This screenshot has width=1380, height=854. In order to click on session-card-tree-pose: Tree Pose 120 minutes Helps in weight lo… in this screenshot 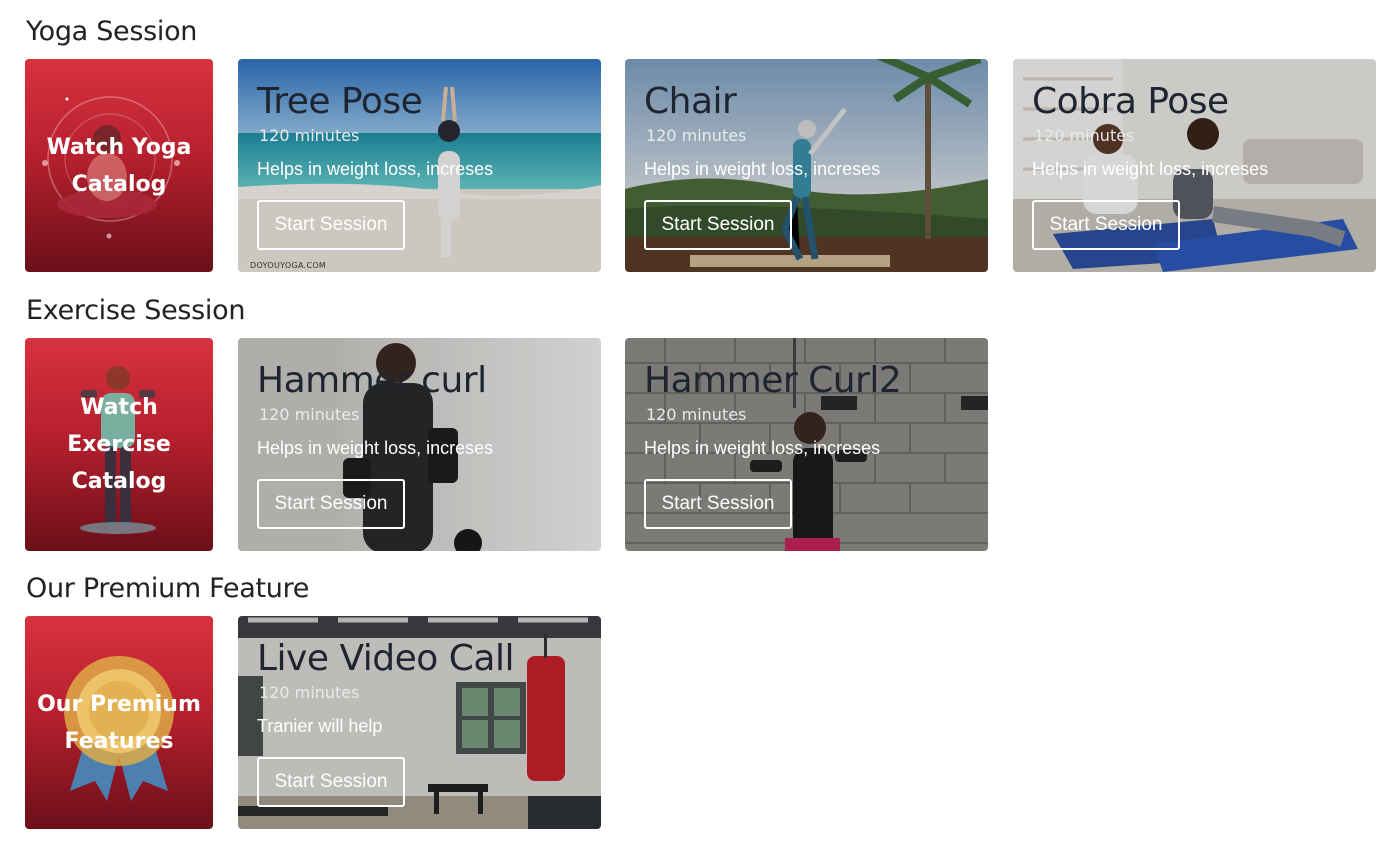, I will do `click(419, 165)`.